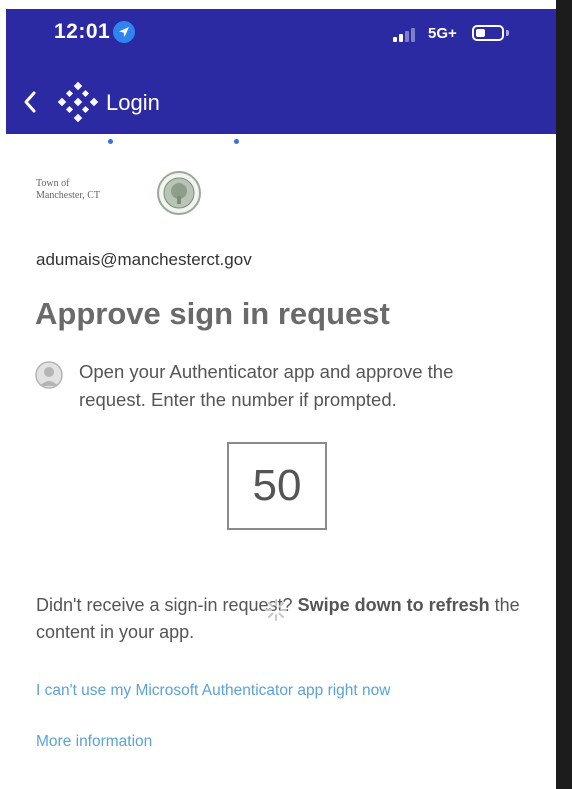 The image size is (572, 789). Describe the element at coordinates (124, 32) in the screenshot. I see `location-arrow-icon` at that location.